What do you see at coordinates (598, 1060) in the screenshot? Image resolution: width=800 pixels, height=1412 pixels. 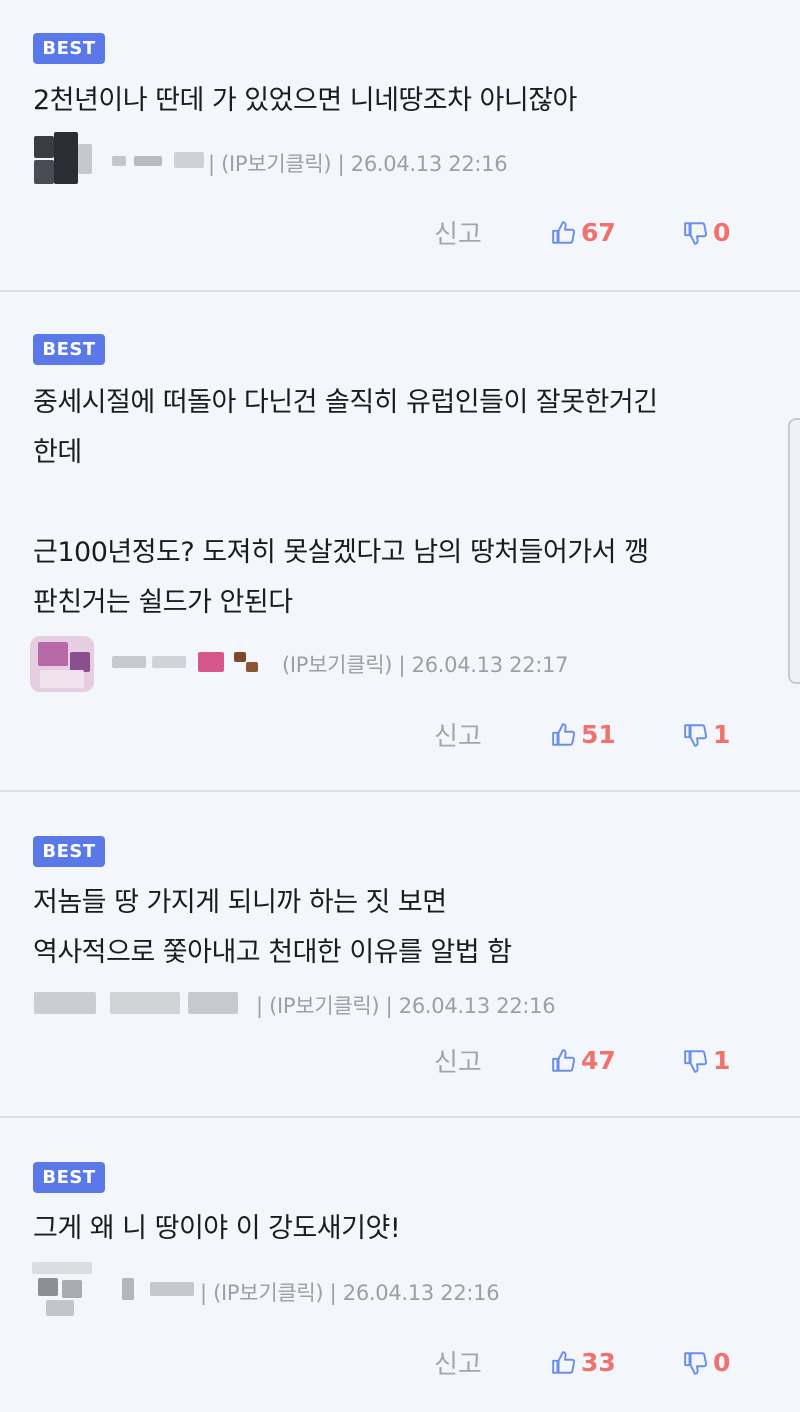 I see `like-count: 47` at bounding box center [598, 1060].